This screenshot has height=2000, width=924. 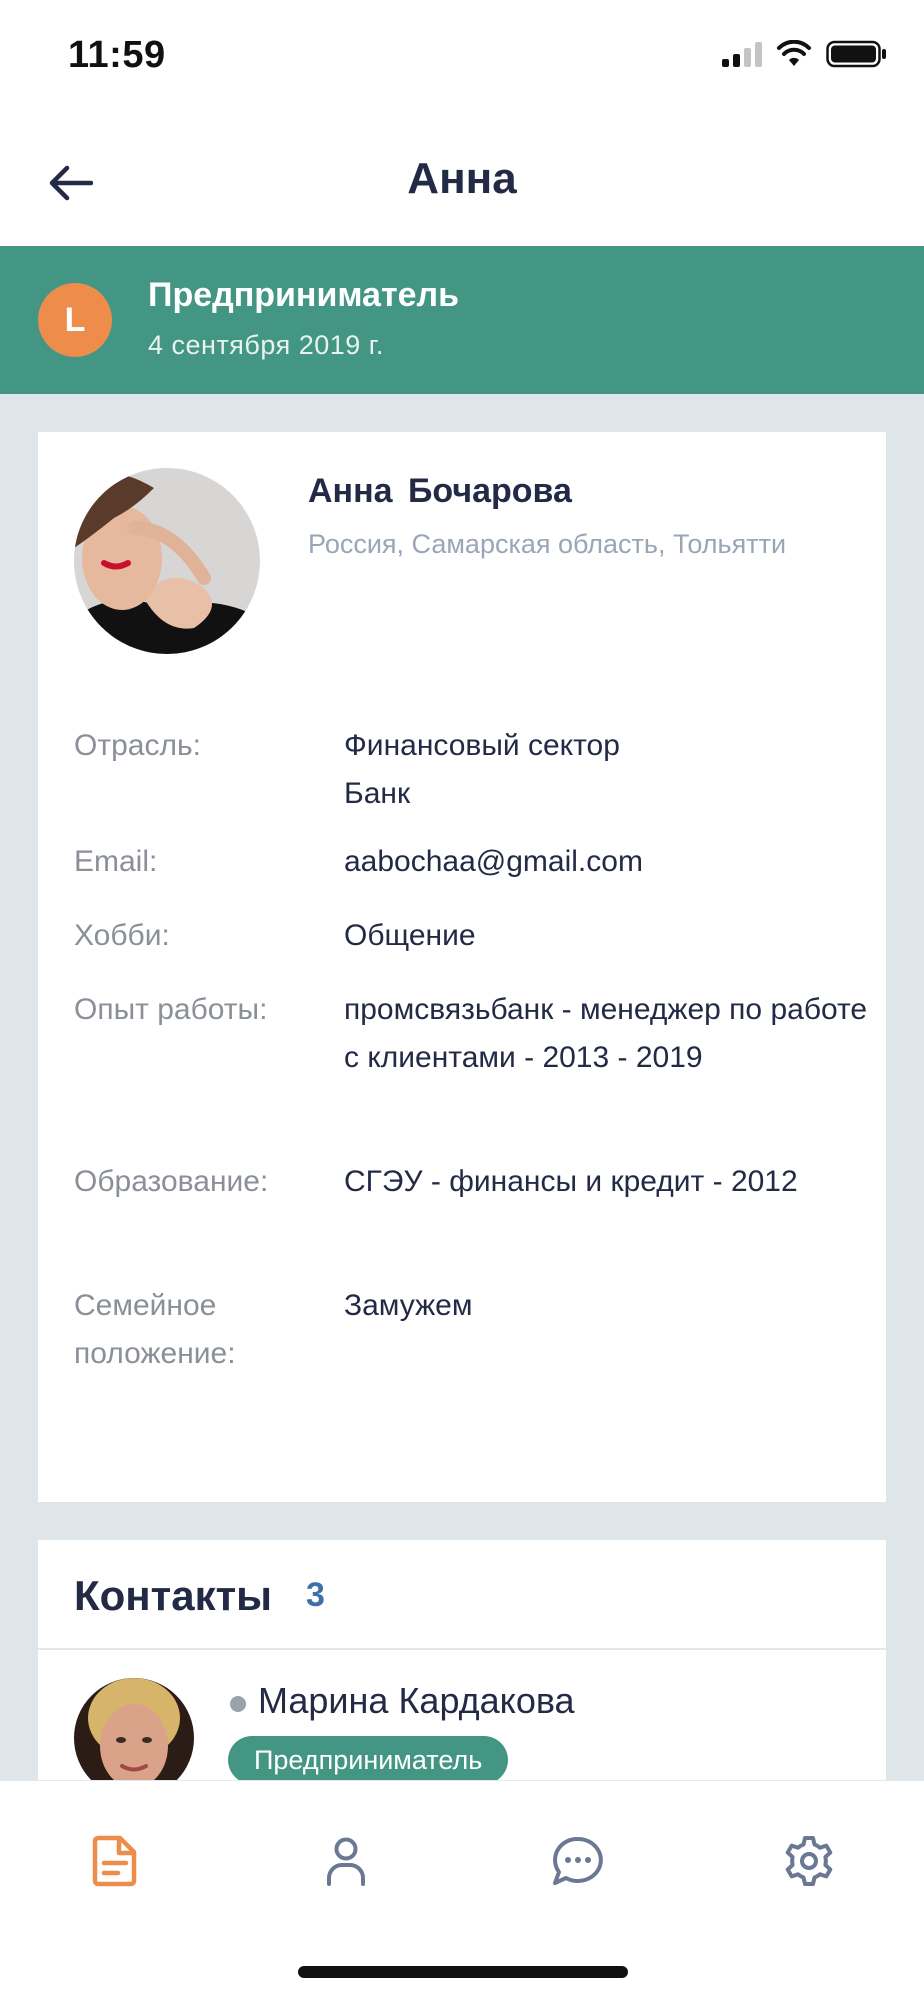 I want to click on tab-settings, so click(x=809, y=1861).